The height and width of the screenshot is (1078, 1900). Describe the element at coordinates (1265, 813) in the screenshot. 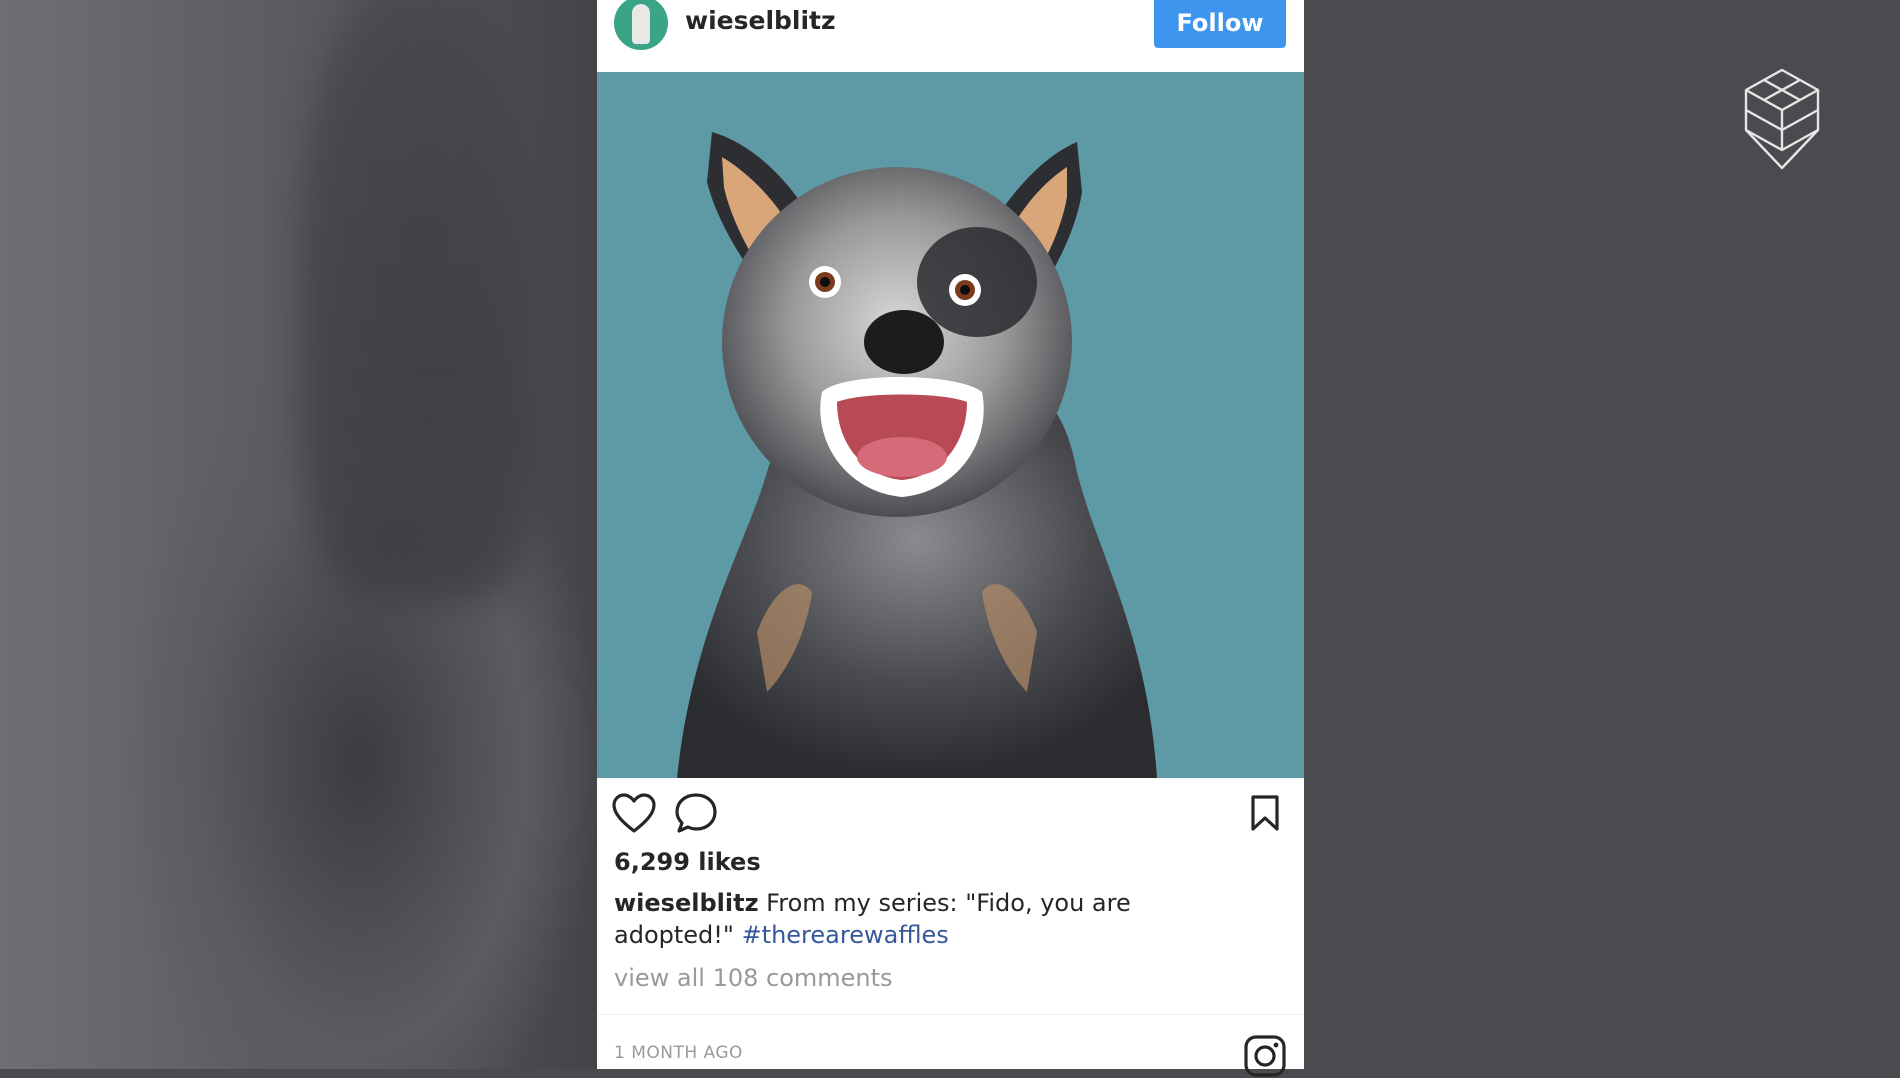

I see `bookmark-icon` at that location.